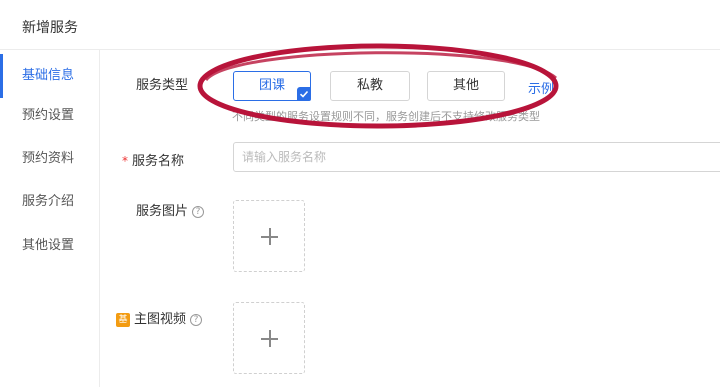  Describe the element at coordinates (50, 28) in the screenshot. I see `page-title: 新增服务` at that location.